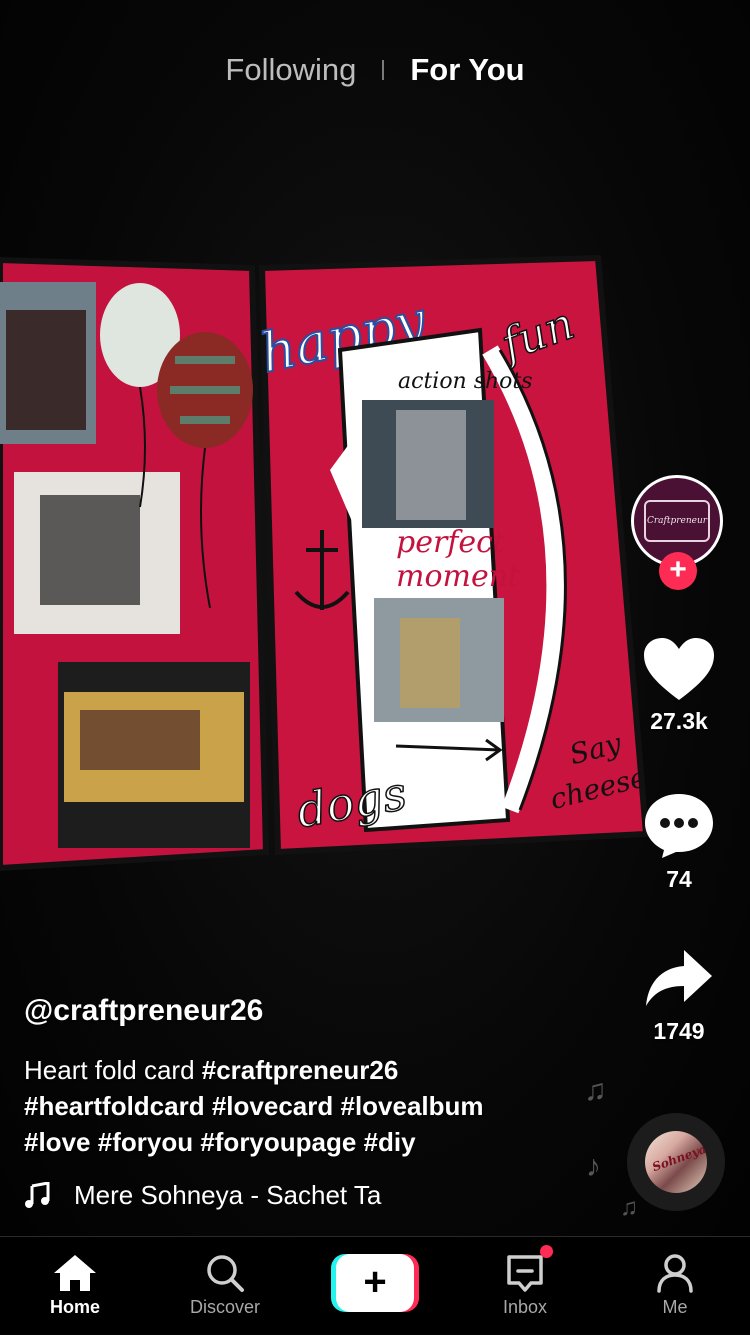 This screenshot has width=750, height=1335. I want to click on nav-me: Me, so click(675, 1286).